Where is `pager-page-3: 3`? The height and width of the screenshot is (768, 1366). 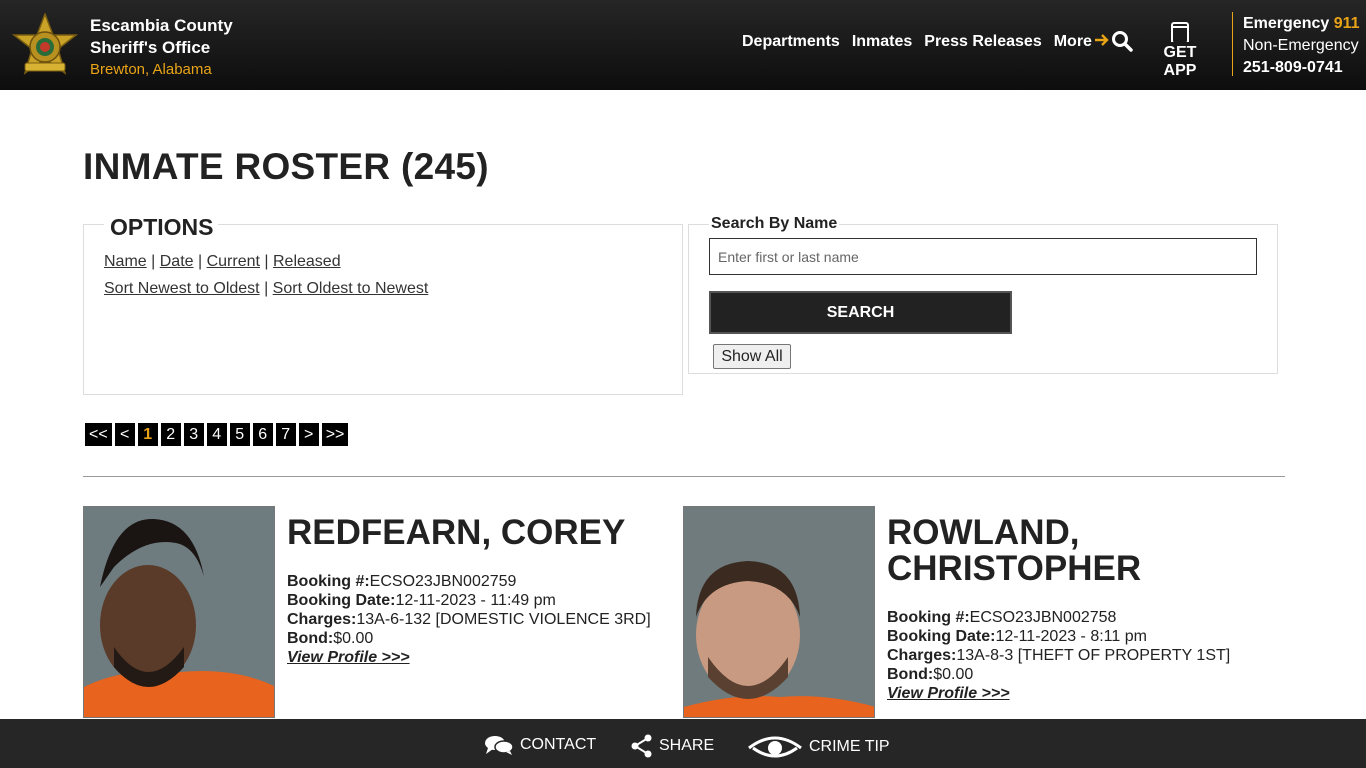 pager-page-3: 3 is located at coordinates (193, 434).